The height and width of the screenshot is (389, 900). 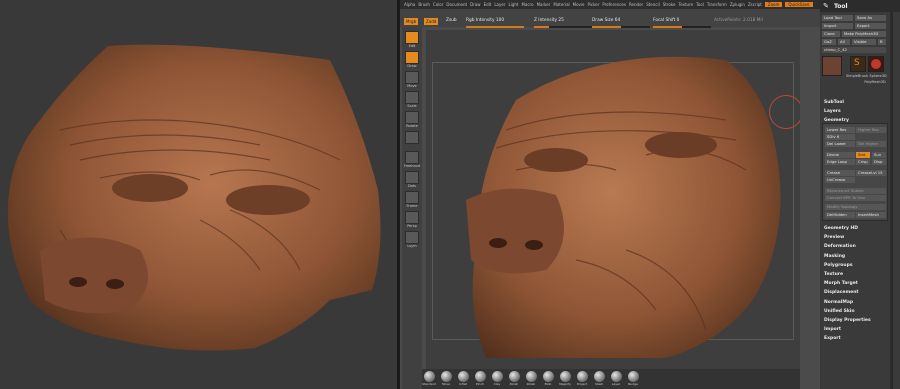 I want to click on menu-brush: Brush, so click(x=424, y=4).